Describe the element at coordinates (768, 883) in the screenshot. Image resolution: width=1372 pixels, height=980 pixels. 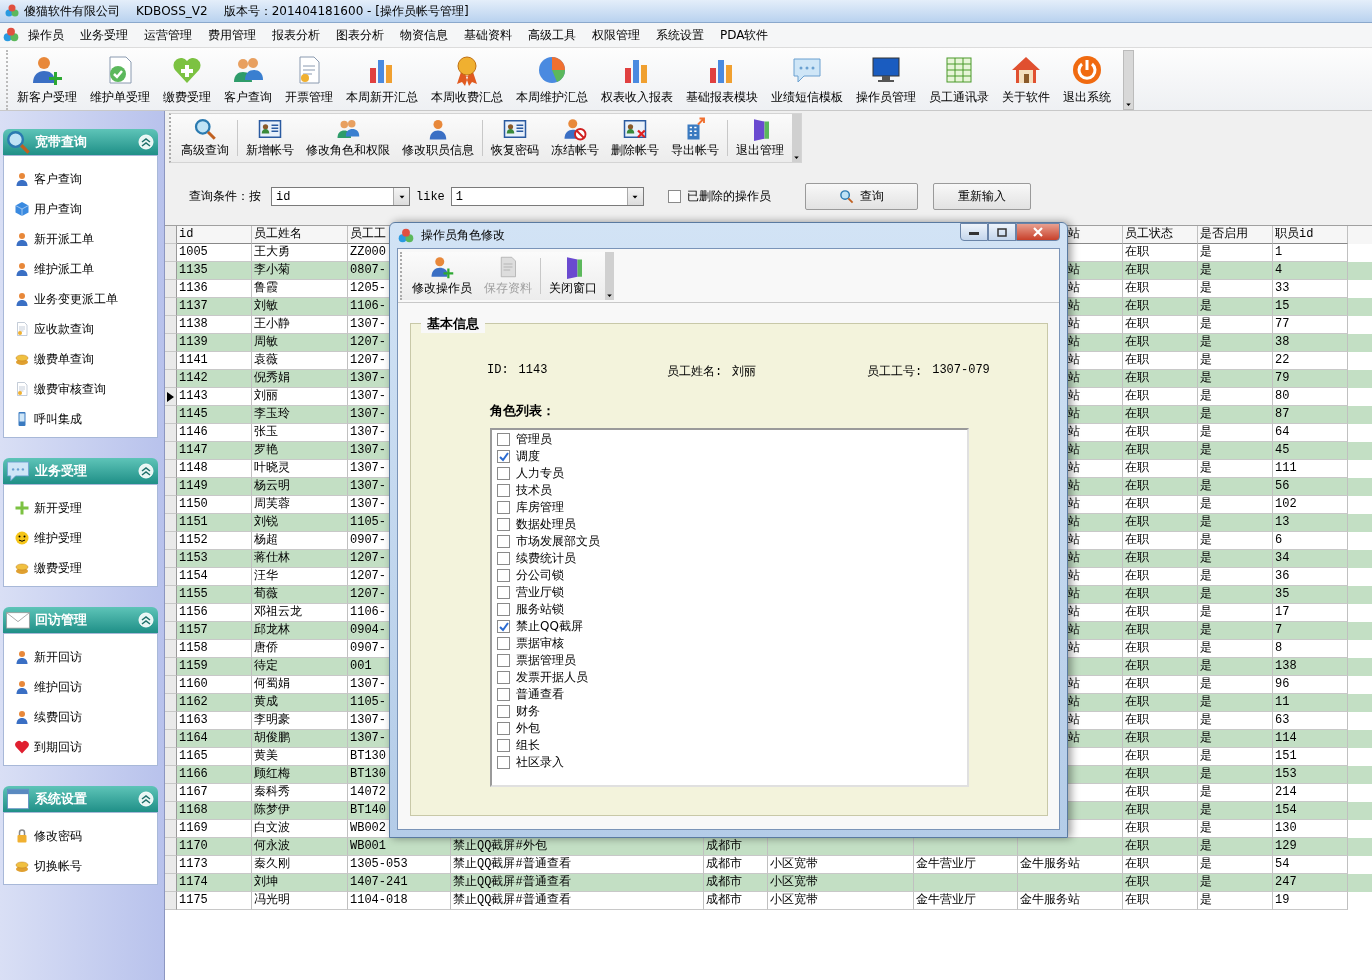
I see `table-row: 1174 刘坤 1407-241 禁止QQ截屏#普通查看 成都市 小区宽带 在职 是 247` at that location.